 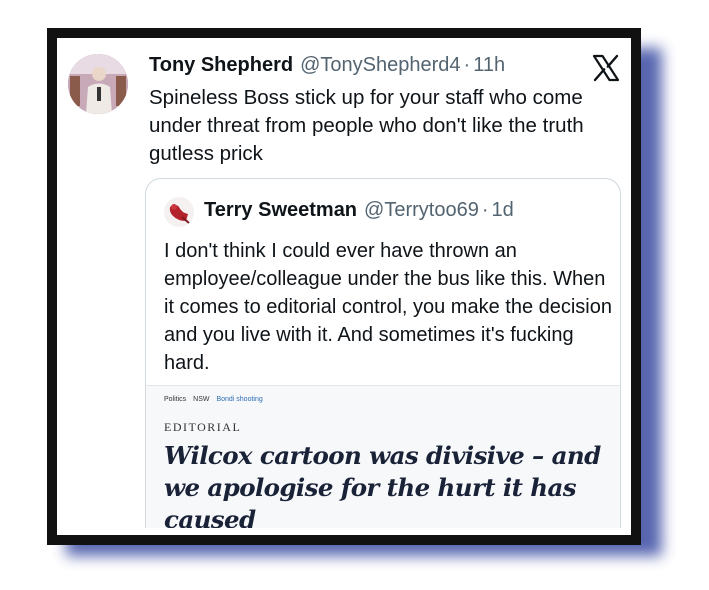 What do you see at coordinates (213, 399) in the screenshot?
I see `article-breadcrumb: Politics NSW Bondi shooting` at bounding box center [213, 399].